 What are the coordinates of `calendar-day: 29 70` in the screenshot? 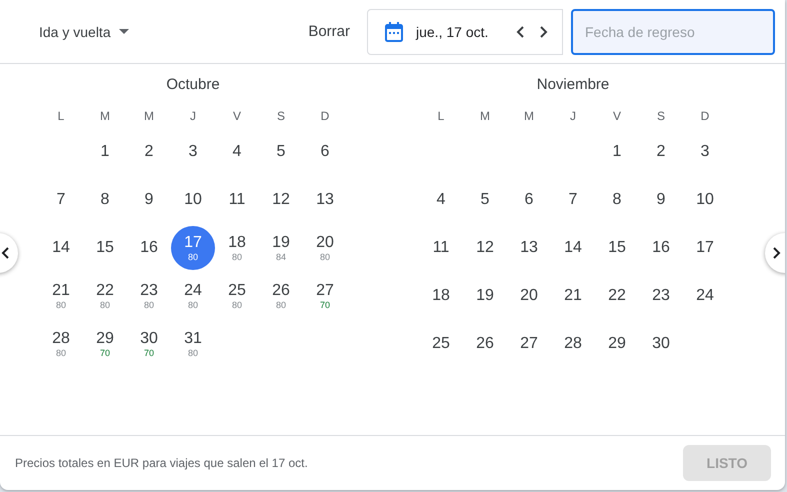 It's located at (105, 344).